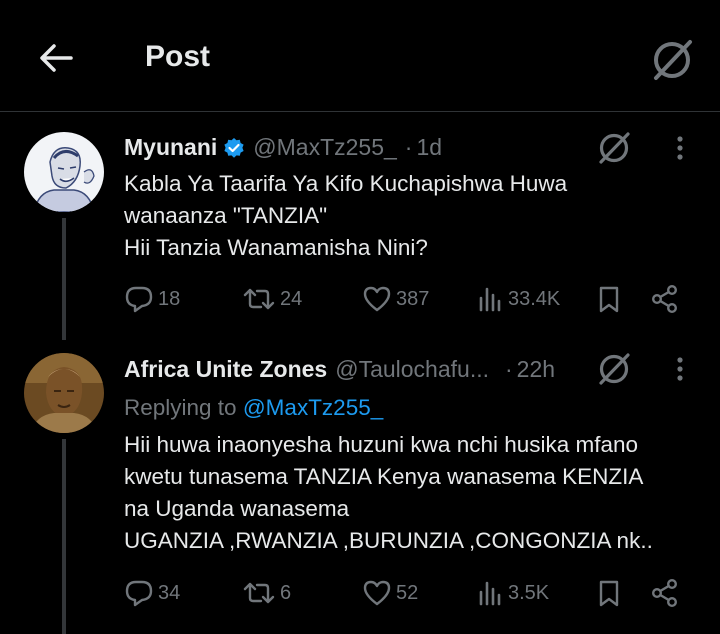  What do you see at coordinates (286, 592) in the screenshot?
I see `repost-count: 6` at bounding box center [286, 592].